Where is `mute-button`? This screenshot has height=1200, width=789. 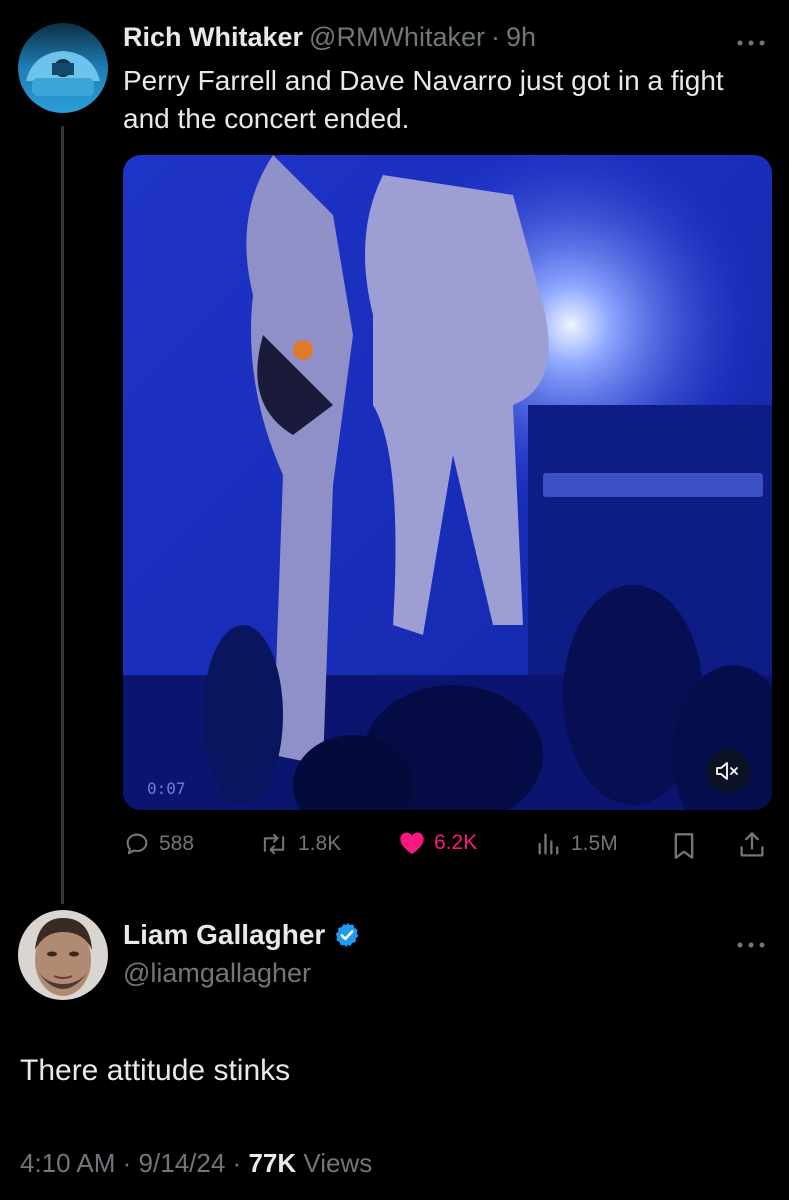 mute-button is located at coordinates (728, 771).